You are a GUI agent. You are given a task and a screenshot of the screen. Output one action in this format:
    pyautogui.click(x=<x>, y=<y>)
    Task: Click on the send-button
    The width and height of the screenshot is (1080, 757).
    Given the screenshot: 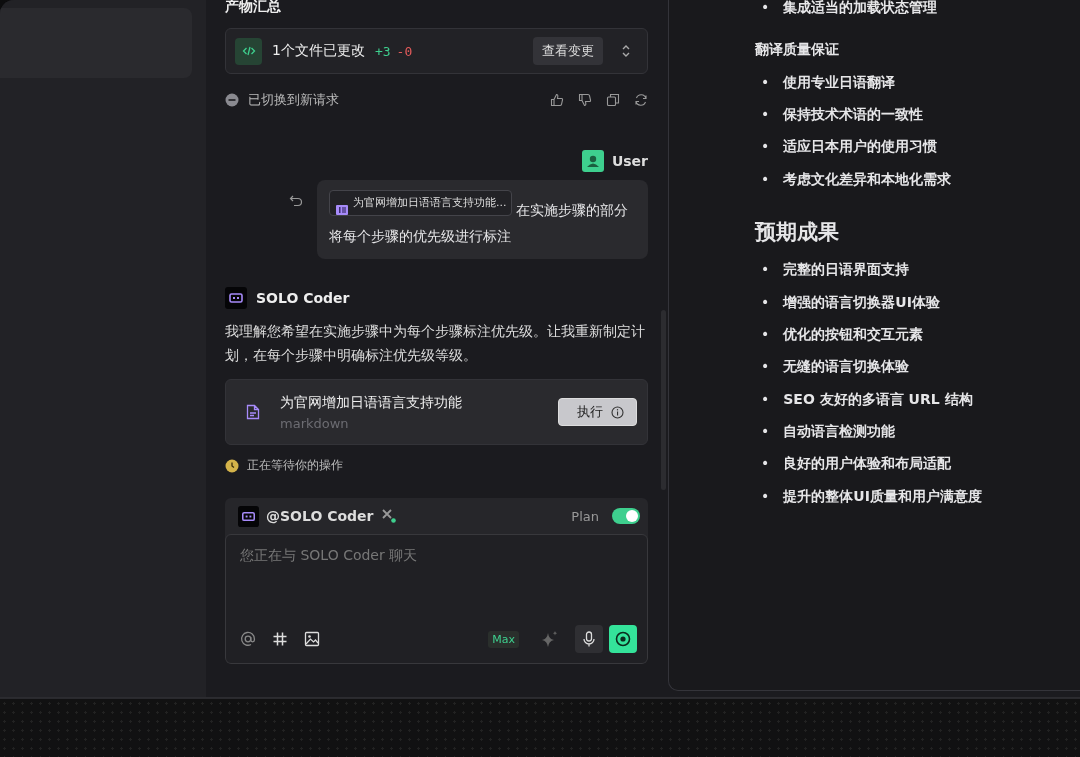 What is the action you would take?
    pyautogui.click(x=623, y=639)
    